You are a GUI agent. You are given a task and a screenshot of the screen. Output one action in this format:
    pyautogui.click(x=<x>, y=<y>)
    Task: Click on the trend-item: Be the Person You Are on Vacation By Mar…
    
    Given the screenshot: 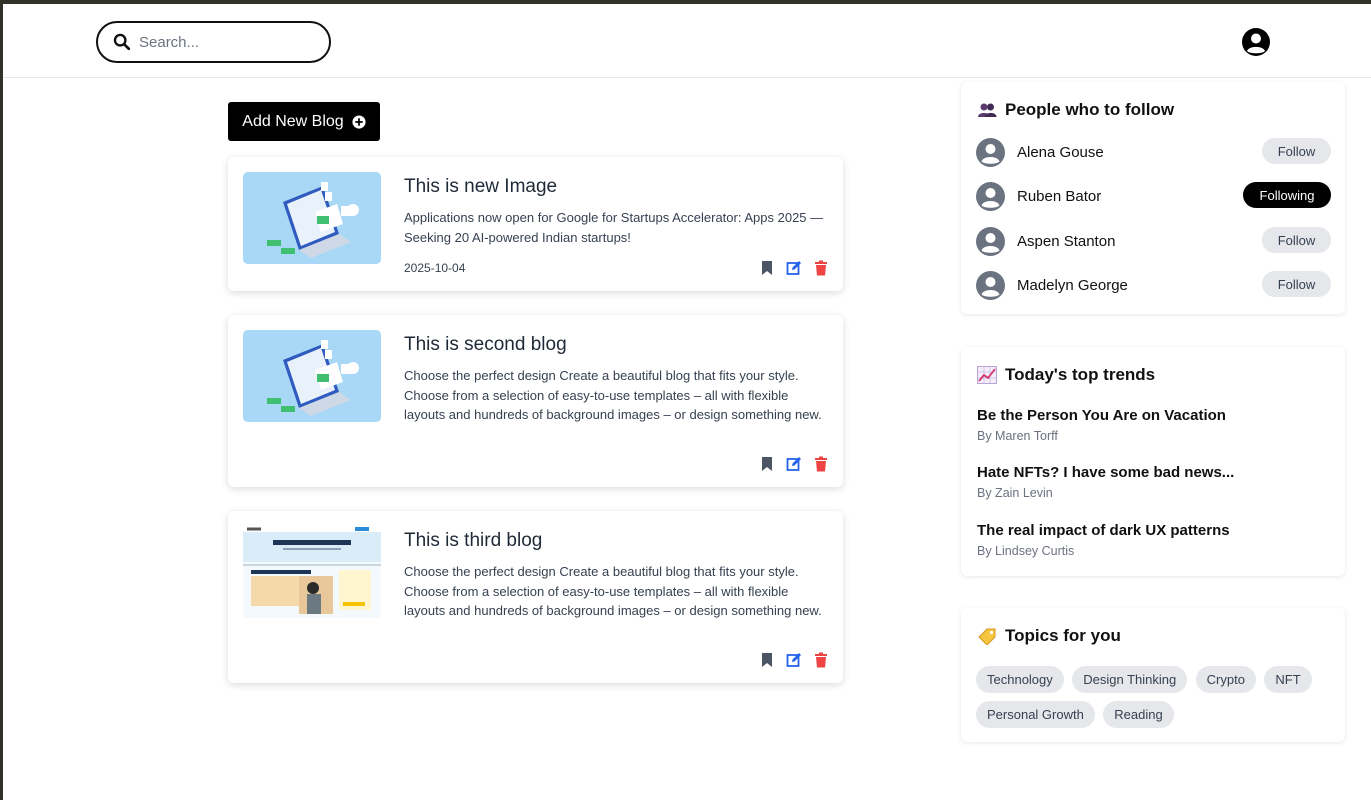 What is the action you would take?
    pyautogui.click(x=1101, y=425)
    